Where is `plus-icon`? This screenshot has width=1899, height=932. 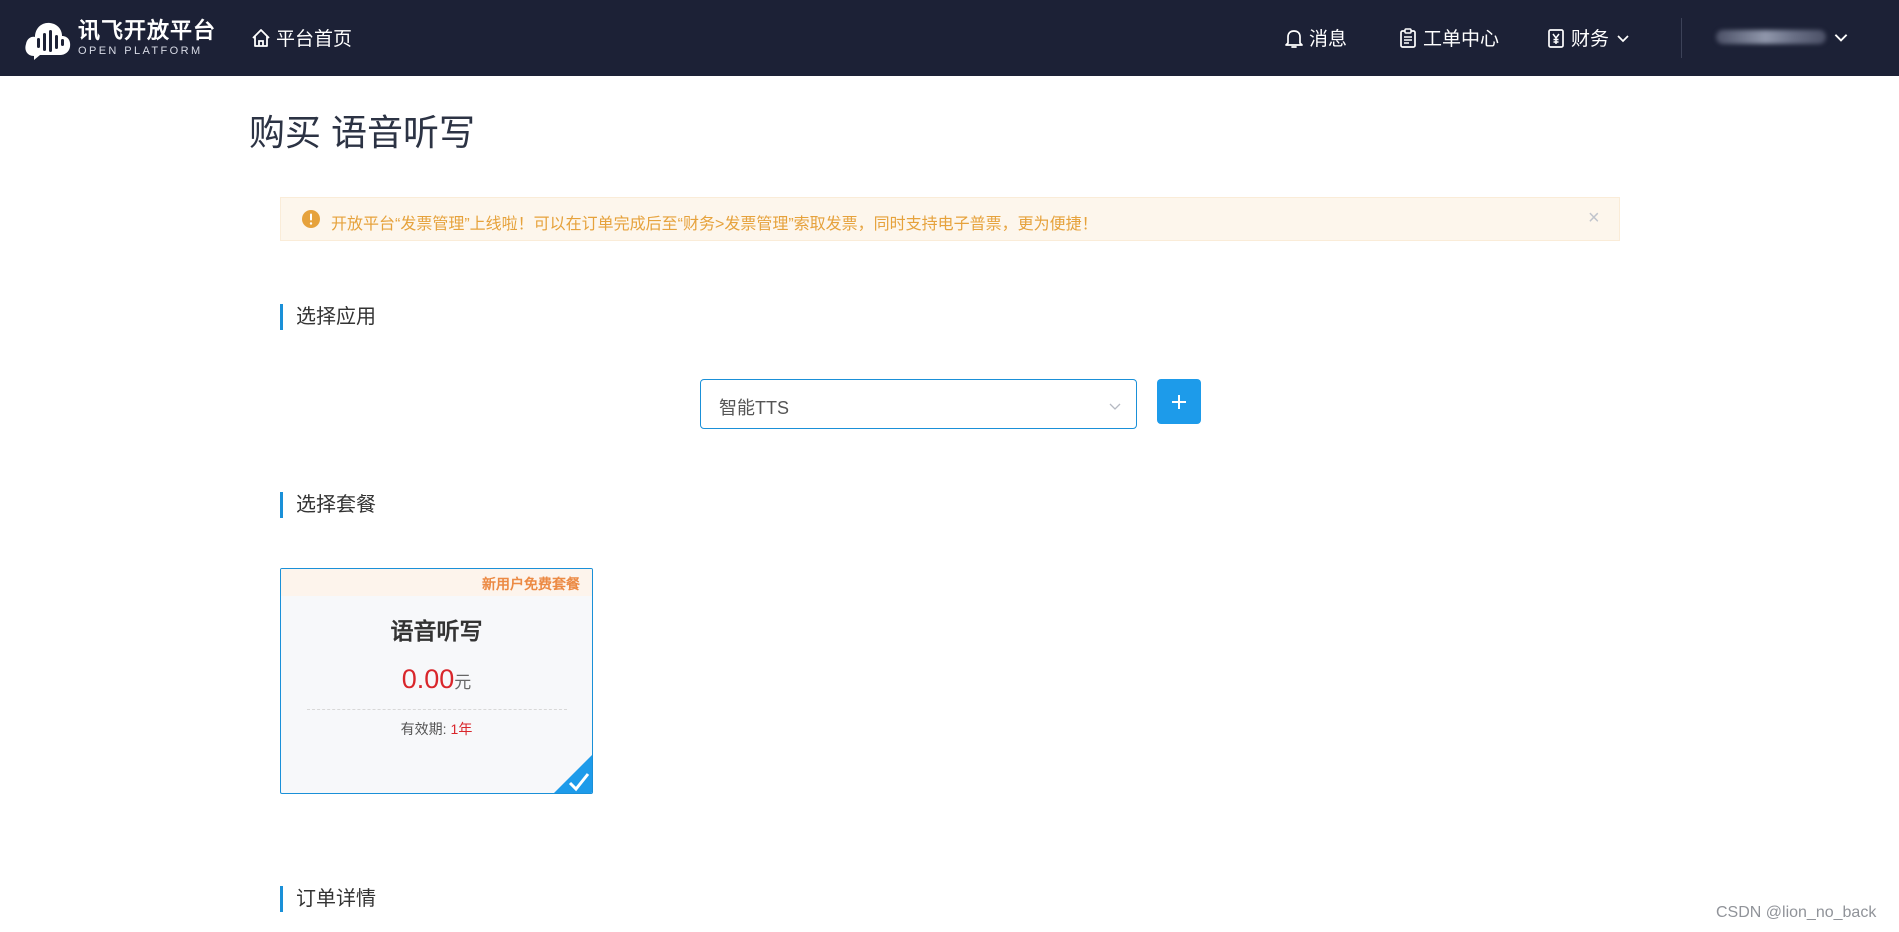
plus-icon is located at coordinates (1179, 401).